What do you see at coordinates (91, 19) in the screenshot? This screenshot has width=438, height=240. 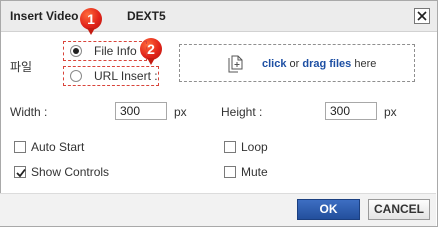 I see `annotation-marker-1: 1` at bounding box center [91, 19].